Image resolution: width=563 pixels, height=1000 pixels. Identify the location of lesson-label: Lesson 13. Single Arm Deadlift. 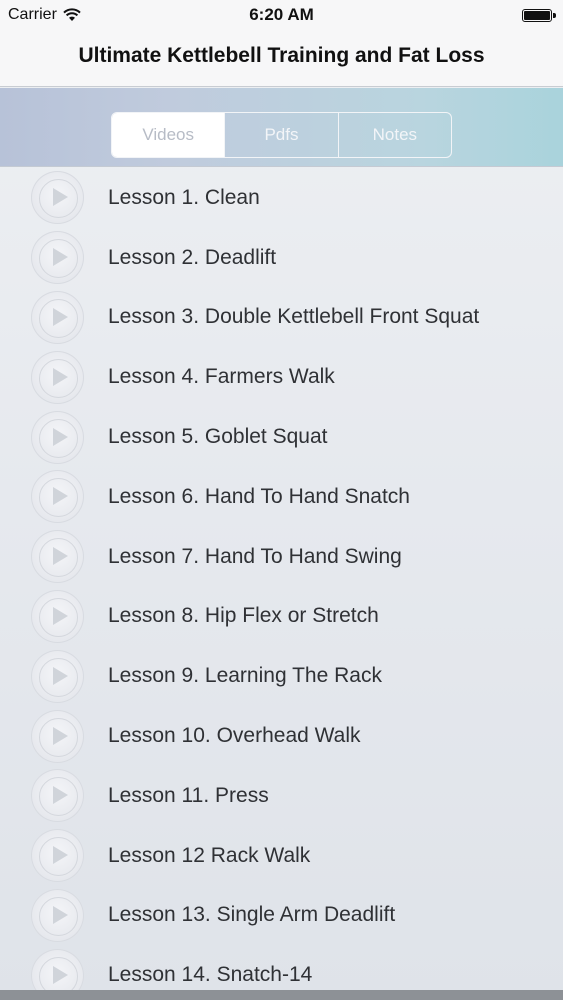
(252, 915).